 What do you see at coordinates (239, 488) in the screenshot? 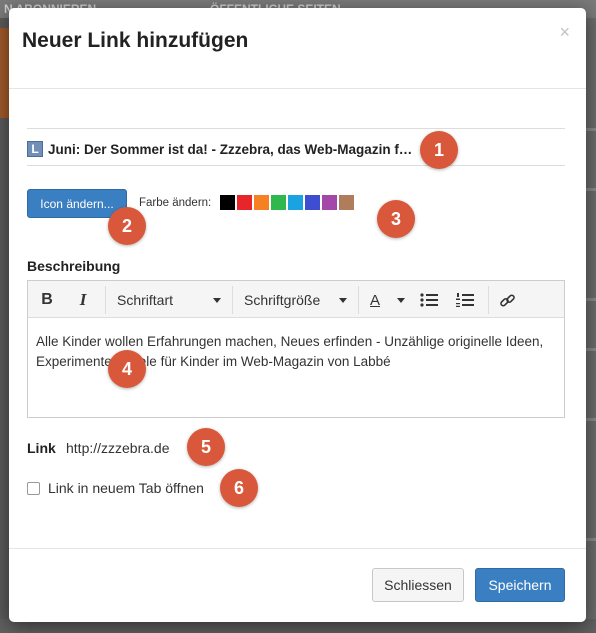
I see `annotation-marker: 6` at bounding box center [239, 488].